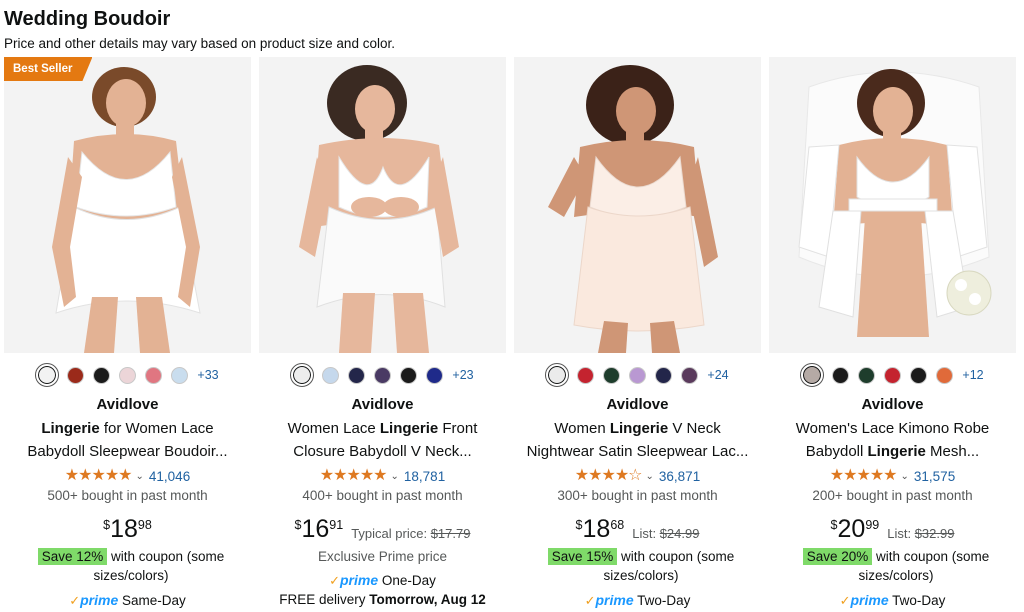  What do you see at coordinates (851, 529) in the screenshot?
I see `price-whole: 20` at bounding box center [851, 529].